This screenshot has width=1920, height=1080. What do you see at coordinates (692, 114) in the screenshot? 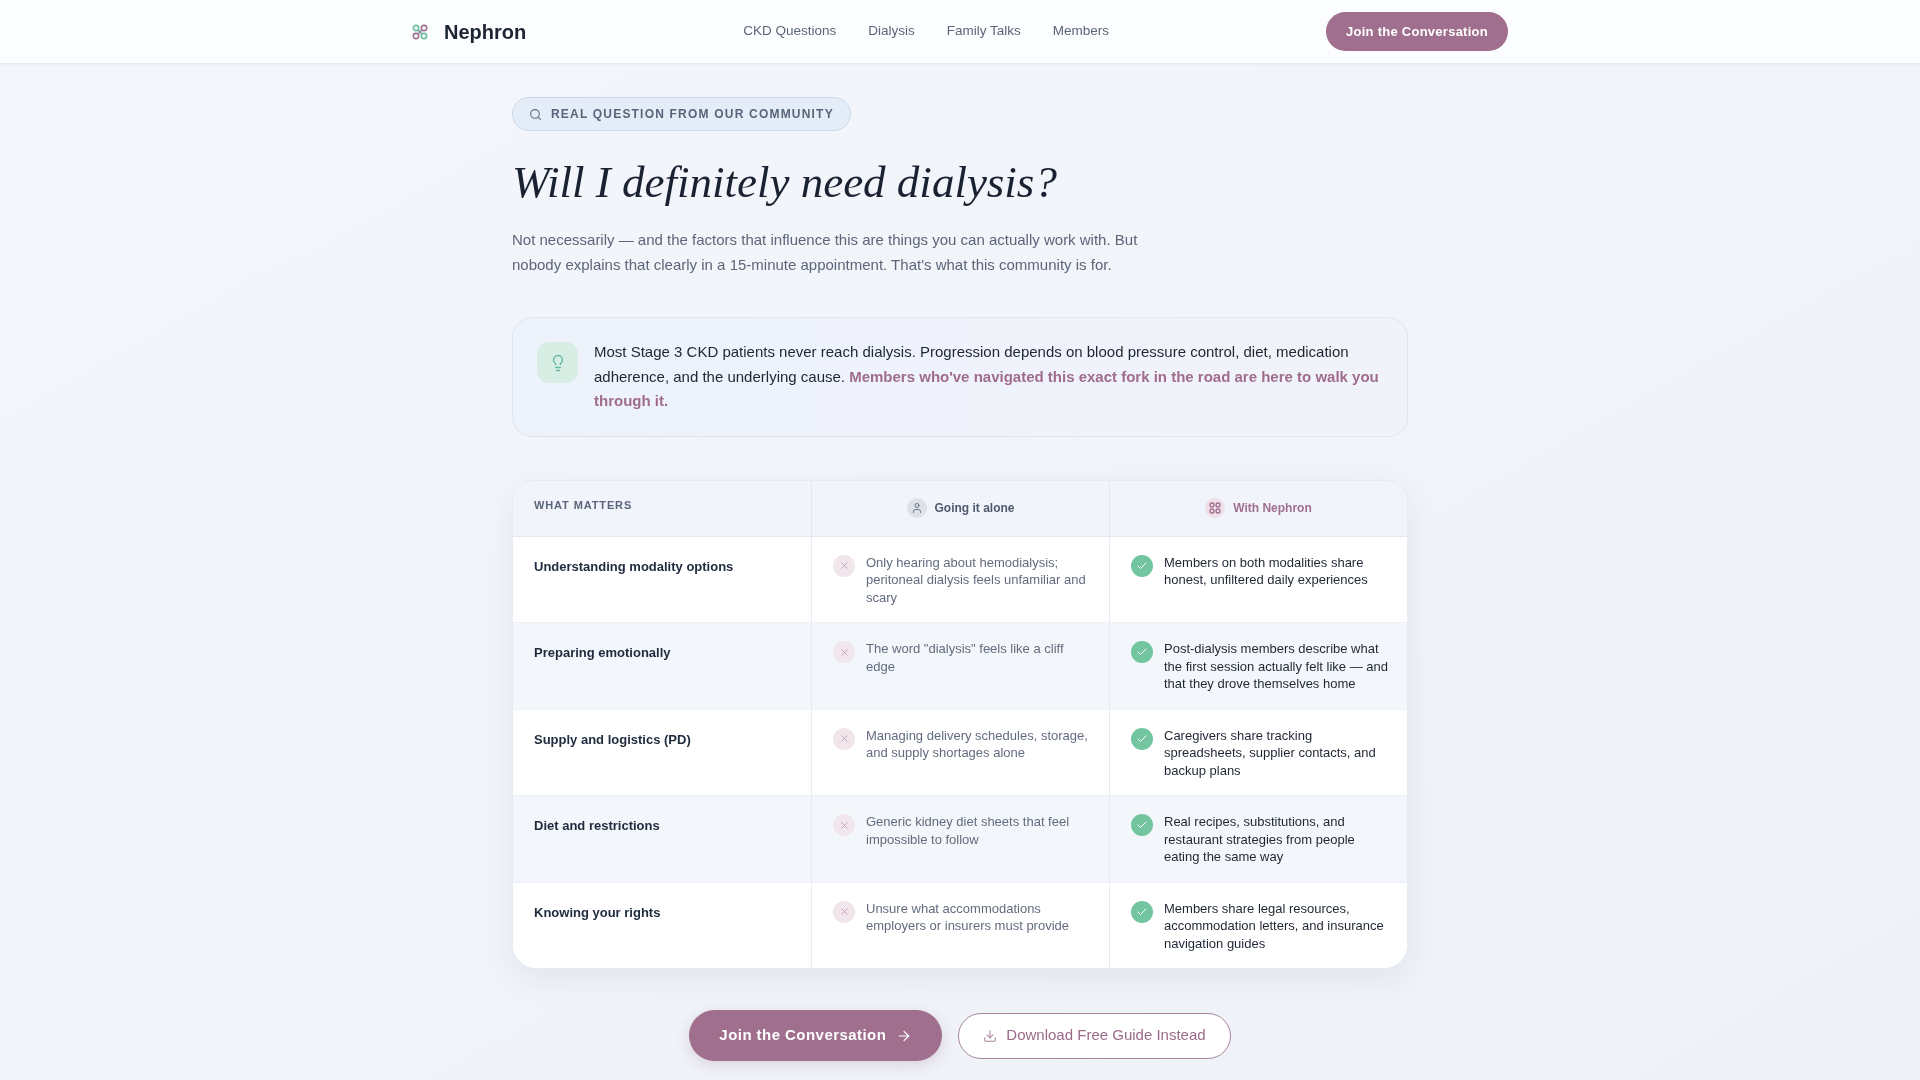
I see `badge-label: REAL QUESTION FROM OUR COMMUNITY` at bounding box center [692, 114].